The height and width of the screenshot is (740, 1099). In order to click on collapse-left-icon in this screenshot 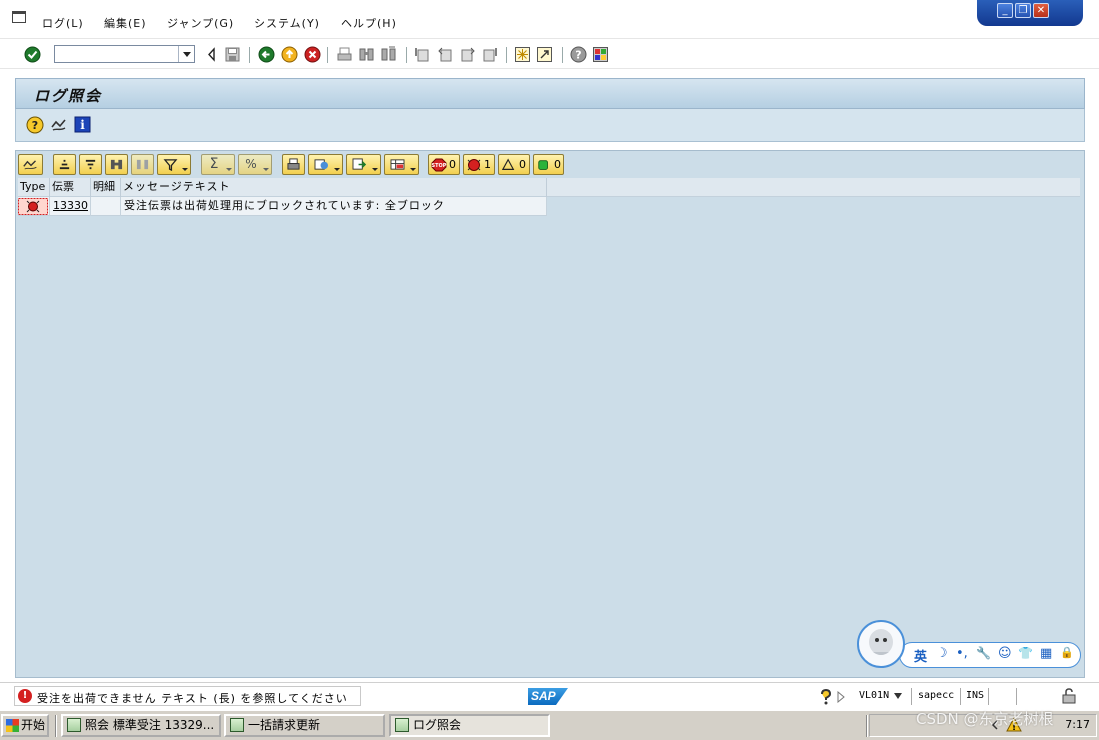, I will do `click(212, 54)`.